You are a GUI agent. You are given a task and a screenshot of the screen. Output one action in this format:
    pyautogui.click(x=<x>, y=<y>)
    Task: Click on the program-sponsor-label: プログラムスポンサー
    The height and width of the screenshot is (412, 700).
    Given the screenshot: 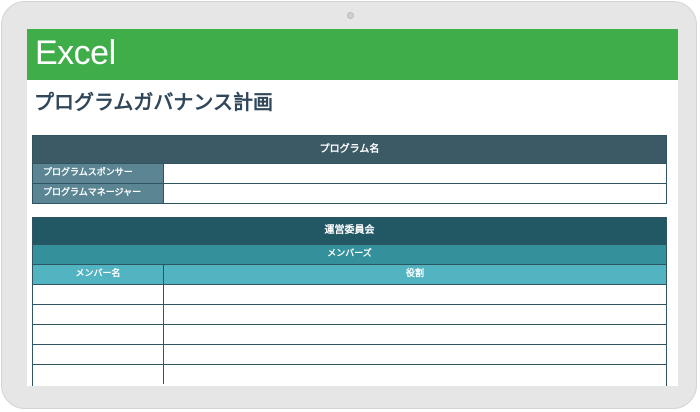 What is the action you would take?
    pyautogui.click(x=98, y=173)
    